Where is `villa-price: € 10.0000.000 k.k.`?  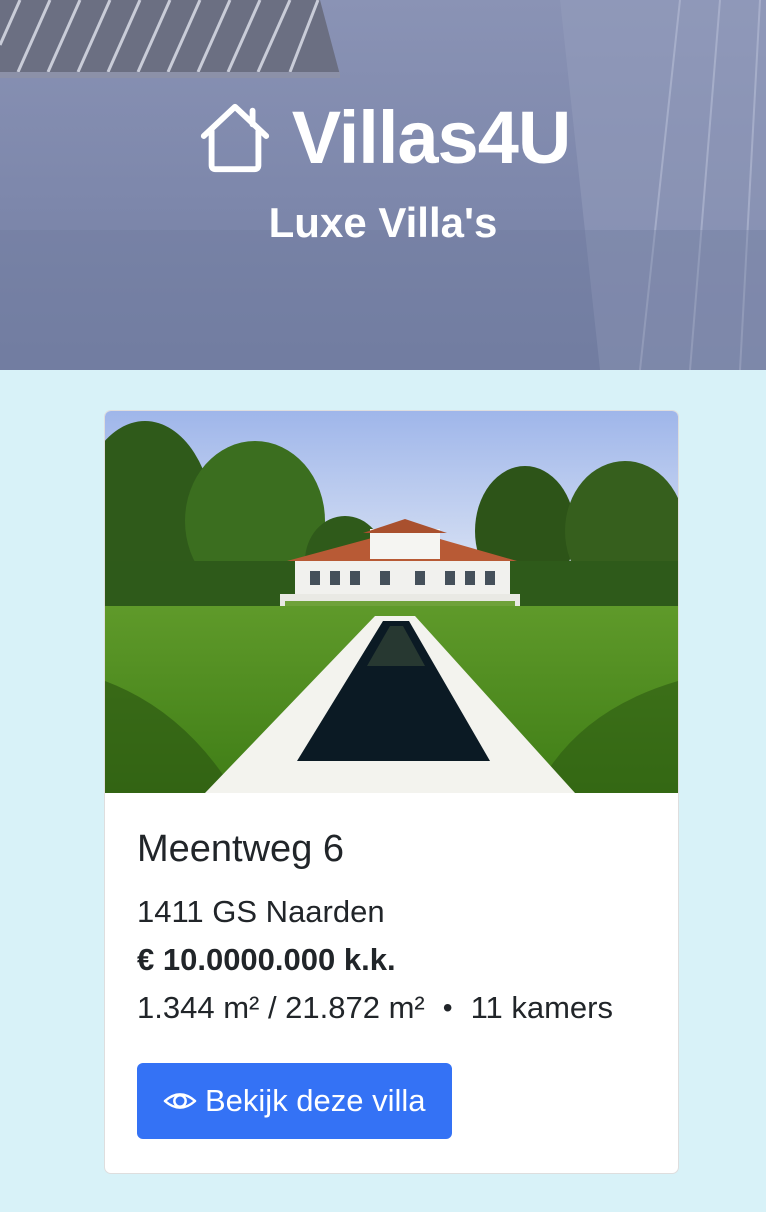
villa-price: € 10.0000.000 k.k. is located at coordinates (266, 959).